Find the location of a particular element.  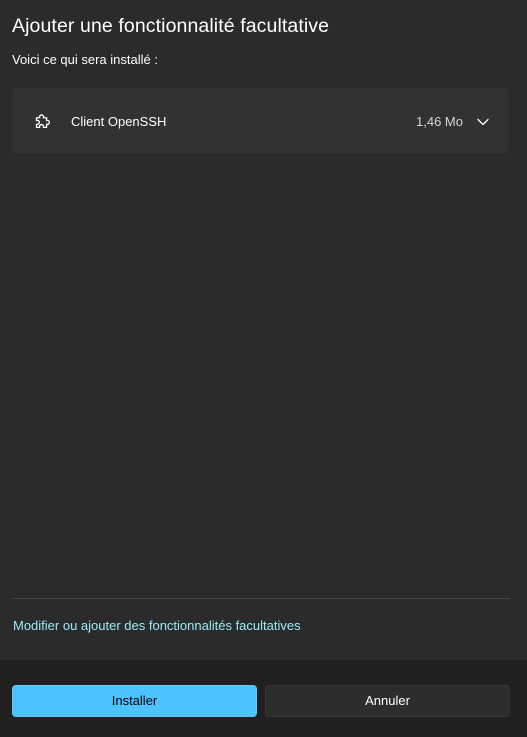

chevron-down-icon is located at coordinates (483, 122).